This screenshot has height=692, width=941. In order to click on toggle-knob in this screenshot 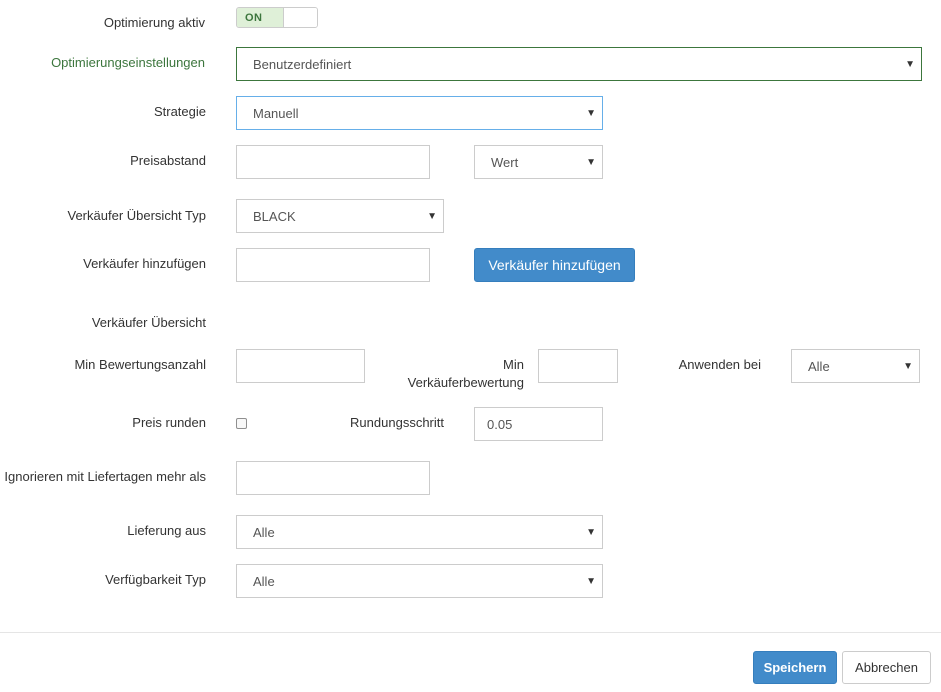, I will do `click(300, 17)`.